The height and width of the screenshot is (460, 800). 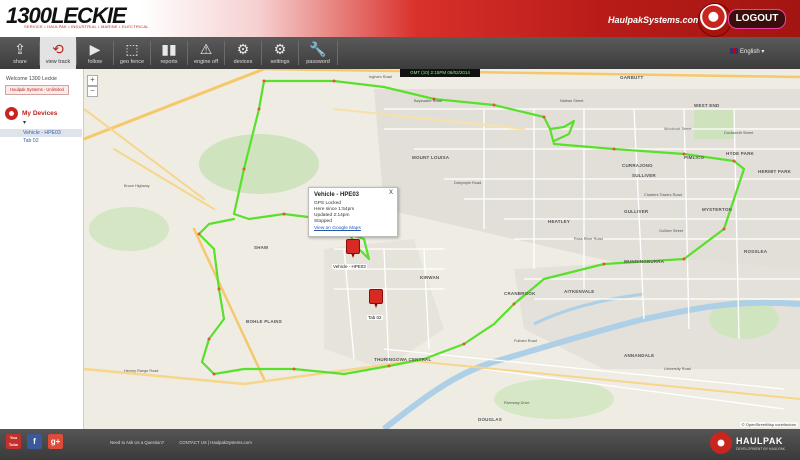 I want to click on street-label: Bruce Highway, so click(x=137, y=186).